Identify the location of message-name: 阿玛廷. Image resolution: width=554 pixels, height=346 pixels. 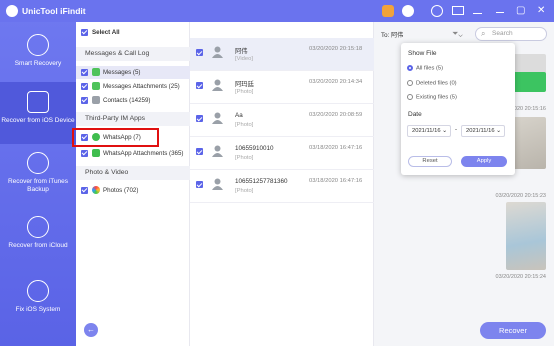
(244, 84).